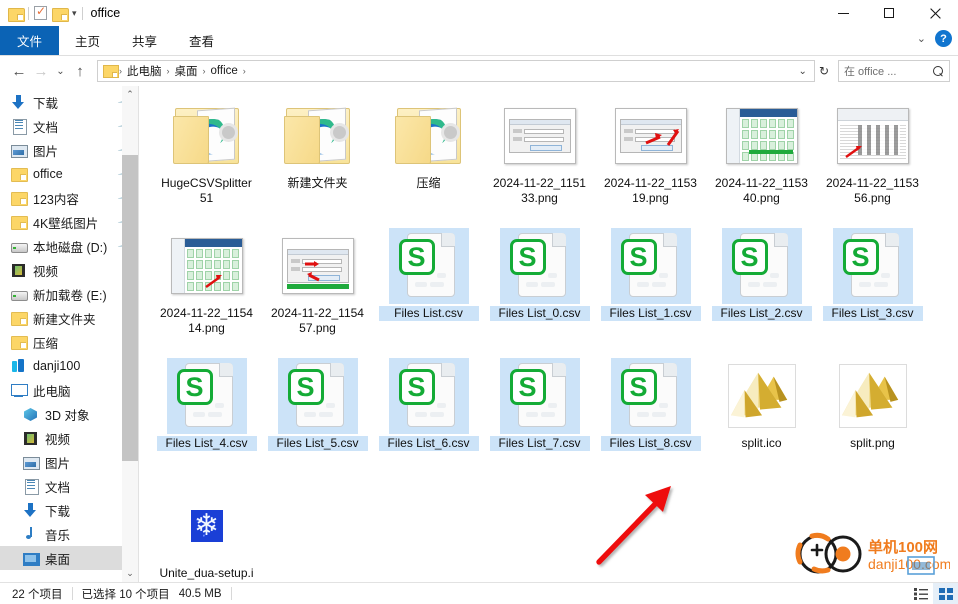  Describe the element at coordinates (761, 287) in the screenshot. I see `file-item: S Files List_2.csv` at that location.